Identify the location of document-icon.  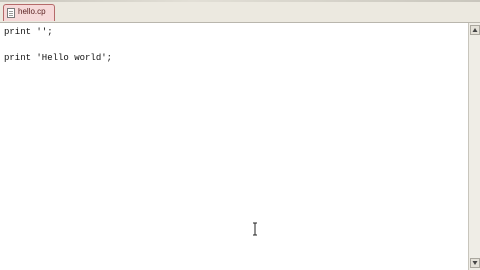
(11, 13).